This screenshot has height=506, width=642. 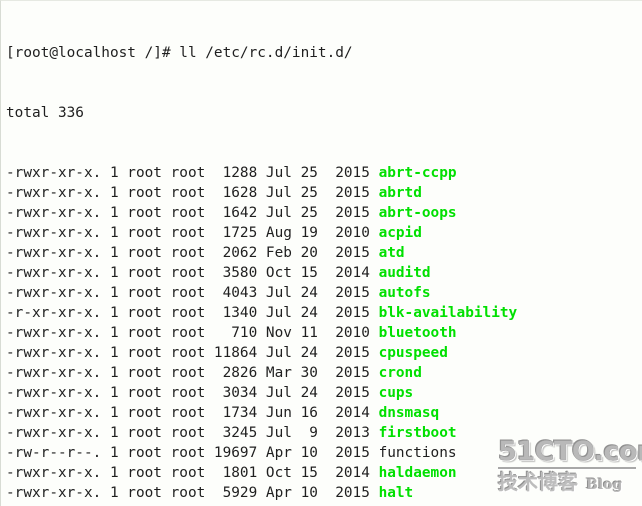 I want to click on file-metadata: -r-xr-xr-x. 1 root root 1340 Jul 24 2015, so click(x=192, y=313).